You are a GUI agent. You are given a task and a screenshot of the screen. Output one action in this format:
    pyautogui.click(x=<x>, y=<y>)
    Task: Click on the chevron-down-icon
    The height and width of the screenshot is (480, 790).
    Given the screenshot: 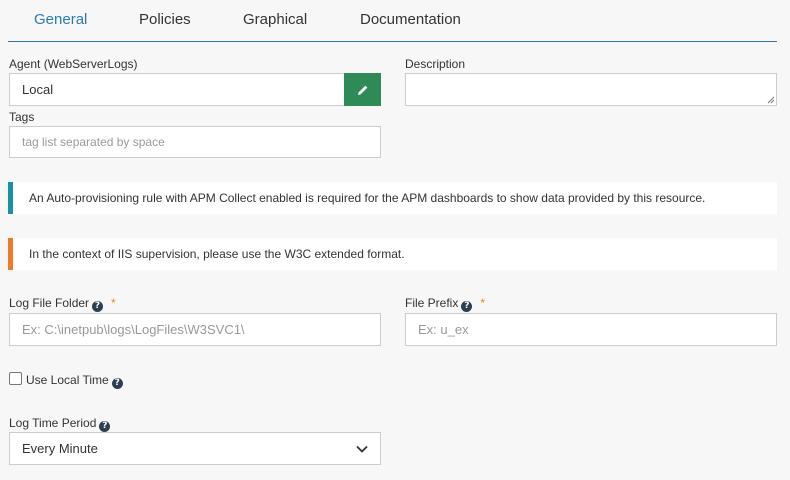 What is the action you would take?
    pyautogui.click(x=362, y=449)
    